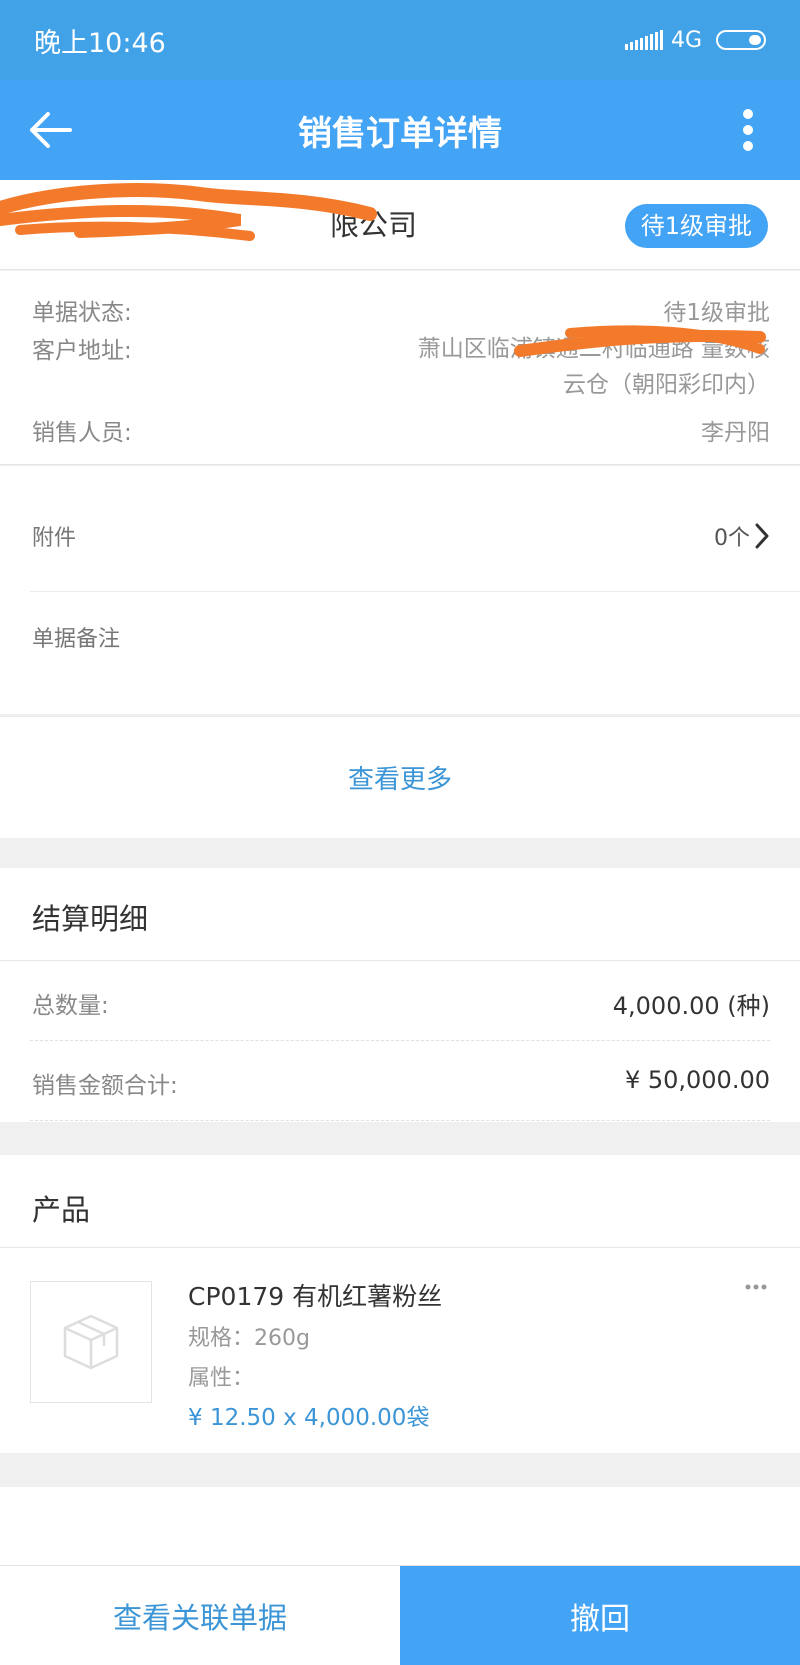 This screenshot has width=800, height=1665. I want to click on address-line-1: 萧山区临浦镇通二村临通路 量数核, so click(593, 349).